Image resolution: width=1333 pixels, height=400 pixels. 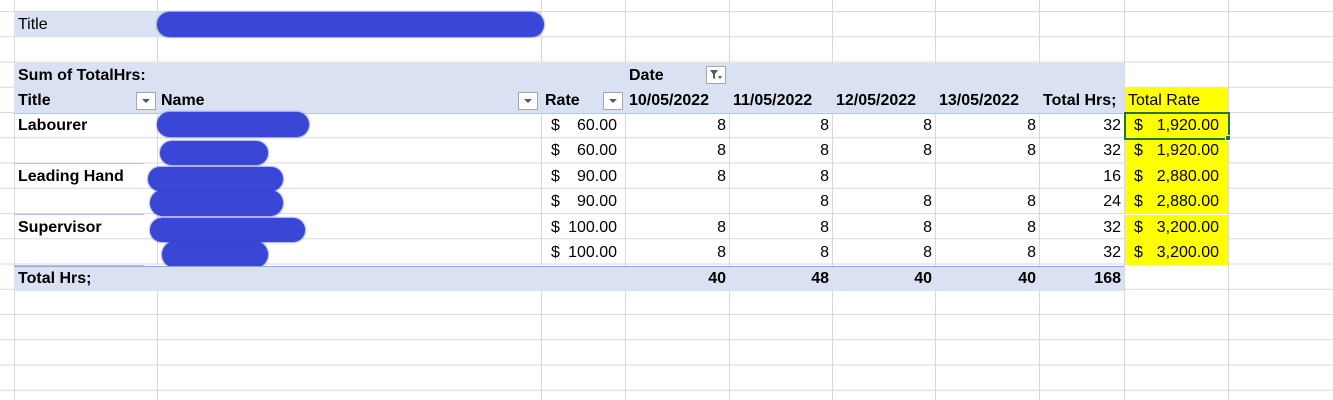 I want to click on grand-total-hours: 168, so click(x=1107, y=278).